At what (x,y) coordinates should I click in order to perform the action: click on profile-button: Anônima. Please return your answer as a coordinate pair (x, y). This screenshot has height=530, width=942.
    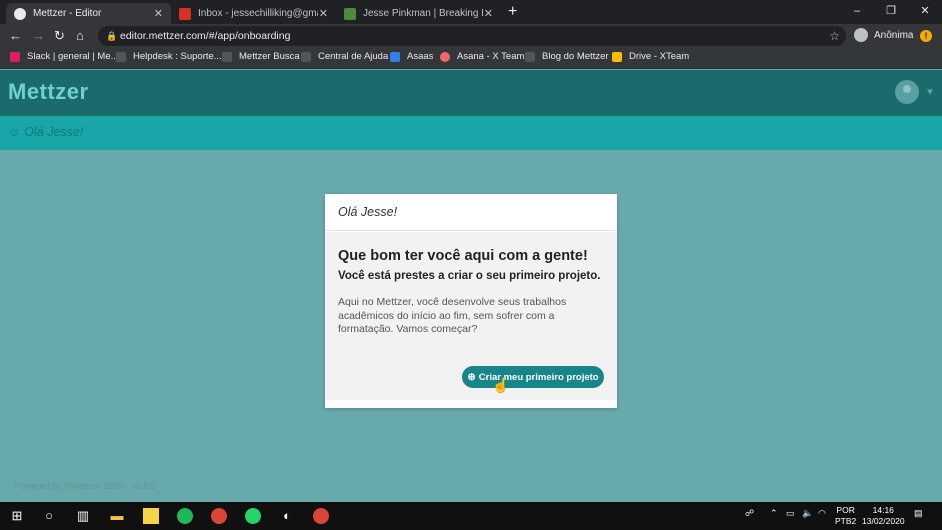
    Looking at the image, I should click on (883, 35).